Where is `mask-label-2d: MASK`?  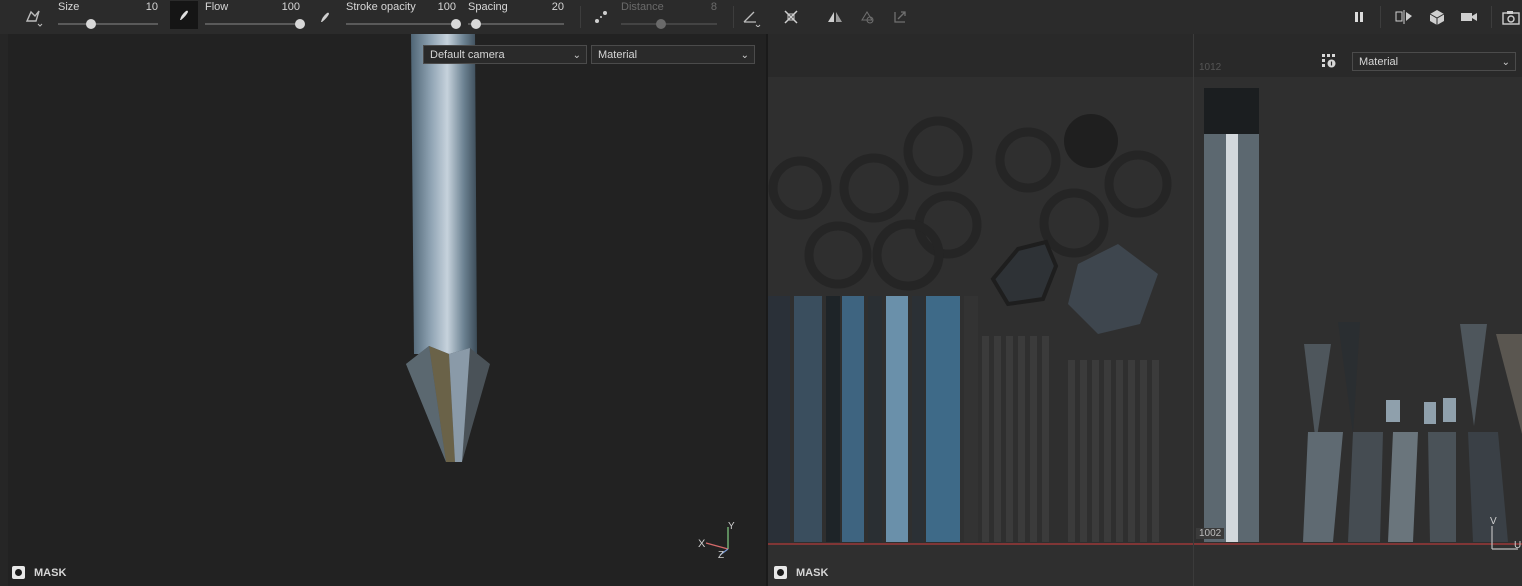
mask-label-2d: MASK is located at coordinates (812, 572).